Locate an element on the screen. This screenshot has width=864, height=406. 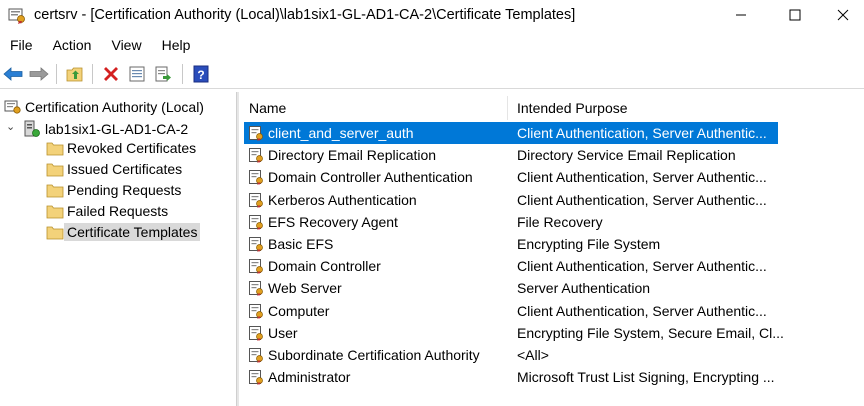
help-button: ? is located at coordinates (201, 74).